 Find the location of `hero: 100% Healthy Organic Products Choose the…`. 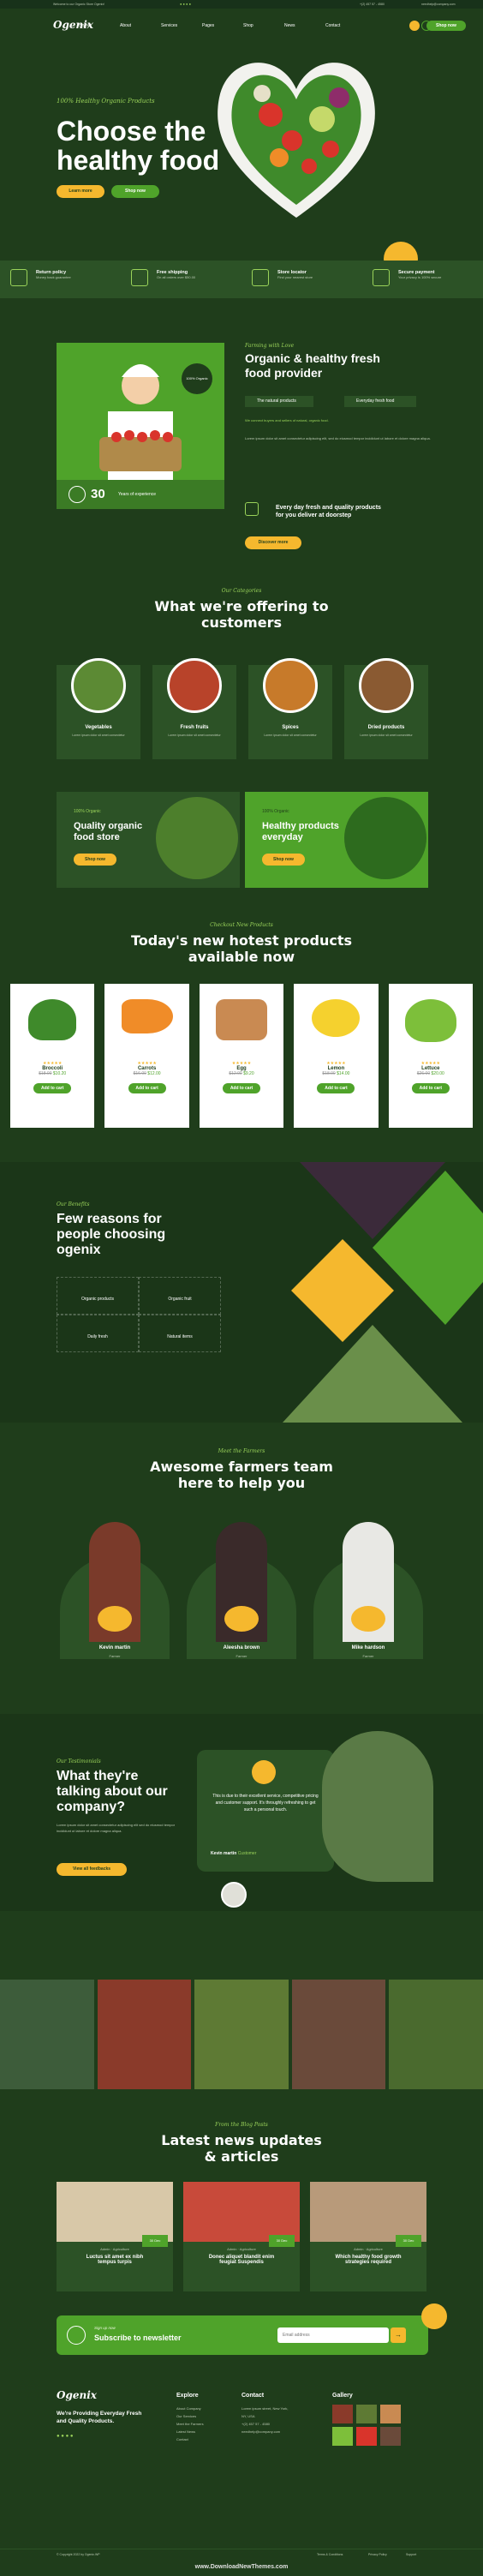

hero: 100% Healthy Organic Products Choose the… is located at coordinates (241, 161).